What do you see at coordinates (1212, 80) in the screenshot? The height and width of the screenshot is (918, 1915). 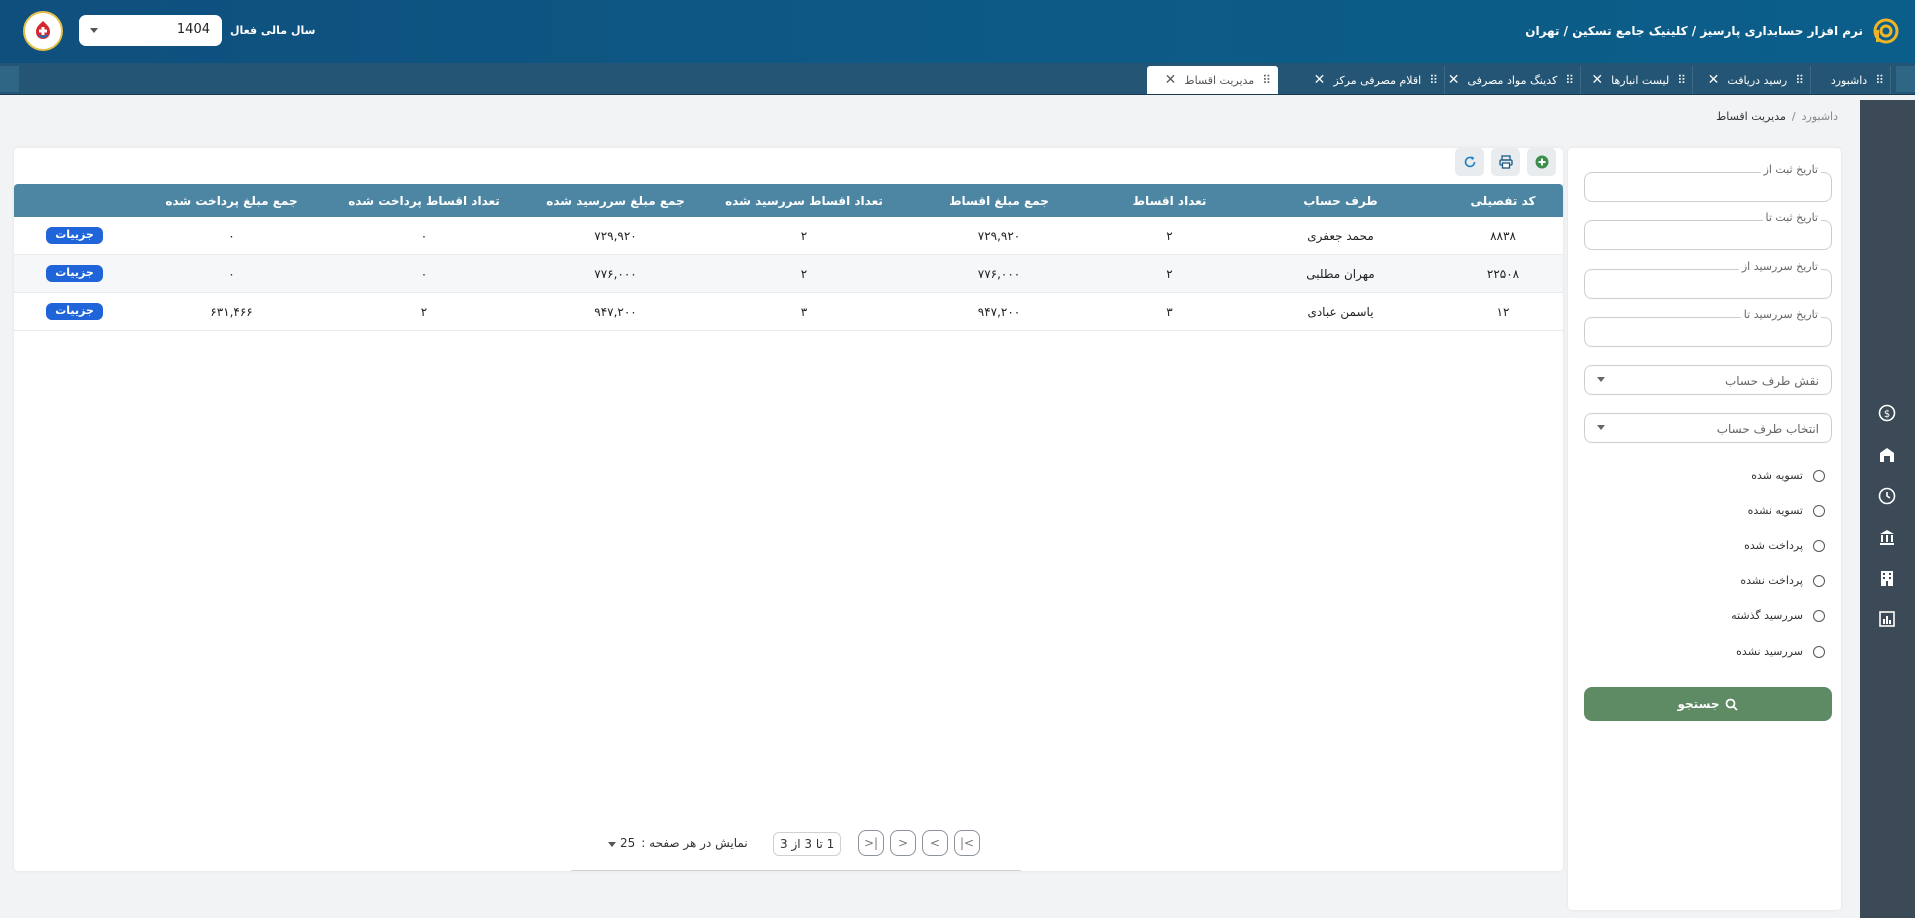 I see `tab-installments: ⠿ مدیریت اقساط ✕` at bounding box center [1212, 80].